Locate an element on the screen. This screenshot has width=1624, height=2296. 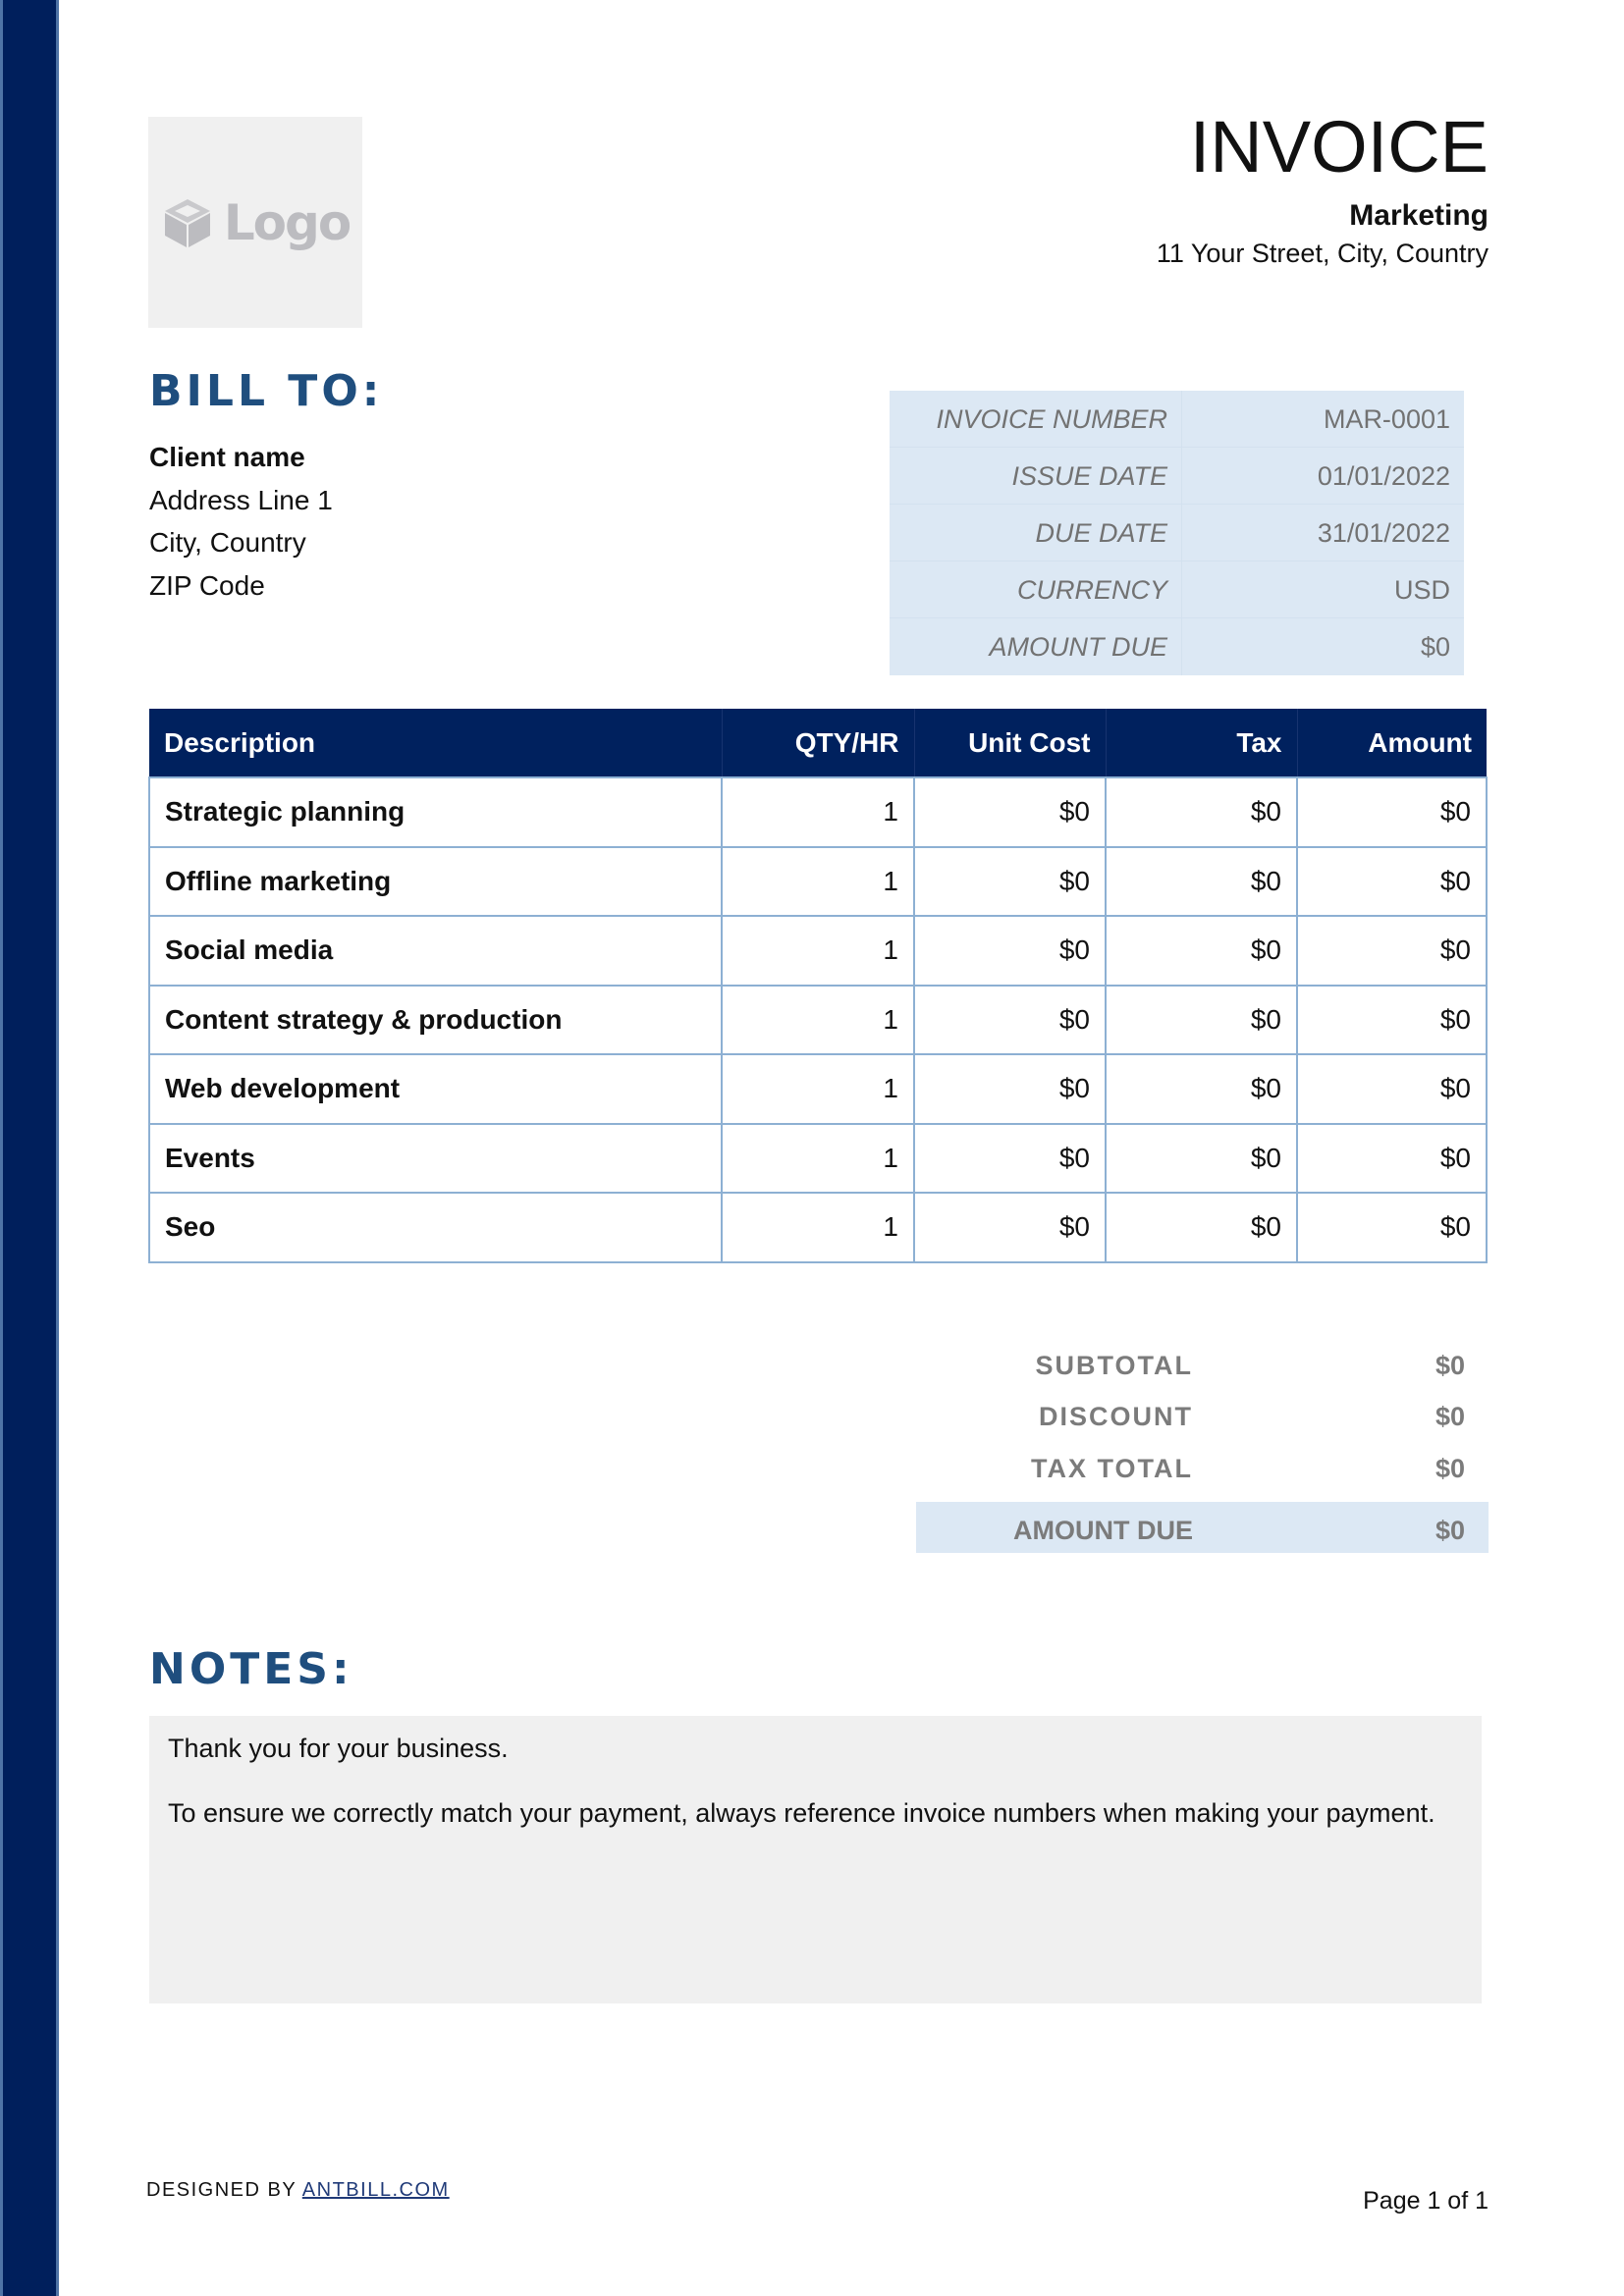
bill-to-heading: BILL TO: is located at coordinates (266, 391).